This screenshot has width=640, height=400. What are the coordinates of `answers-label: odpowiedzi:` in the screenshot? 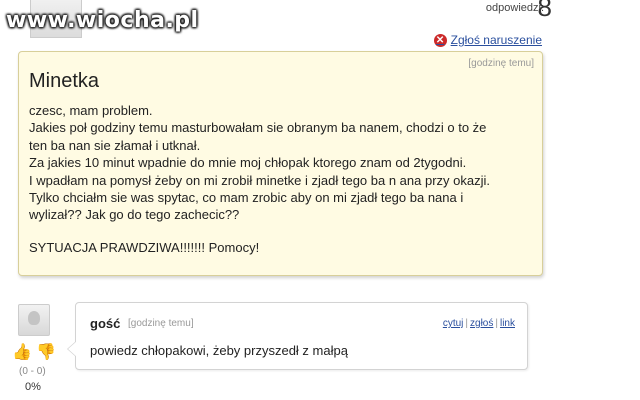 It's located at (514, 8).